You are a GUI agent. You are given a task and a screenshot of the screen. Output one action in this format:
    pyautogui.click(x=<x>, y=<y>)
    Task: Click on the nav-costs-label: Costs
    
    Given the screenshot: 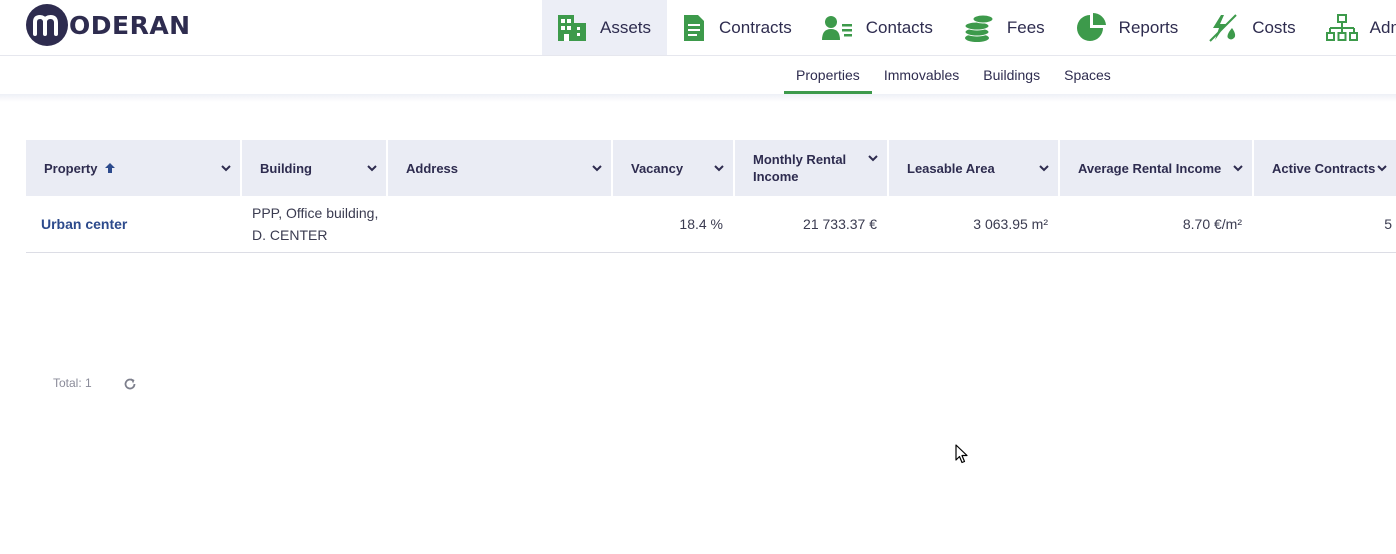 What is the action you would take?
    pyautogui.click(x=1274, y=27)
    